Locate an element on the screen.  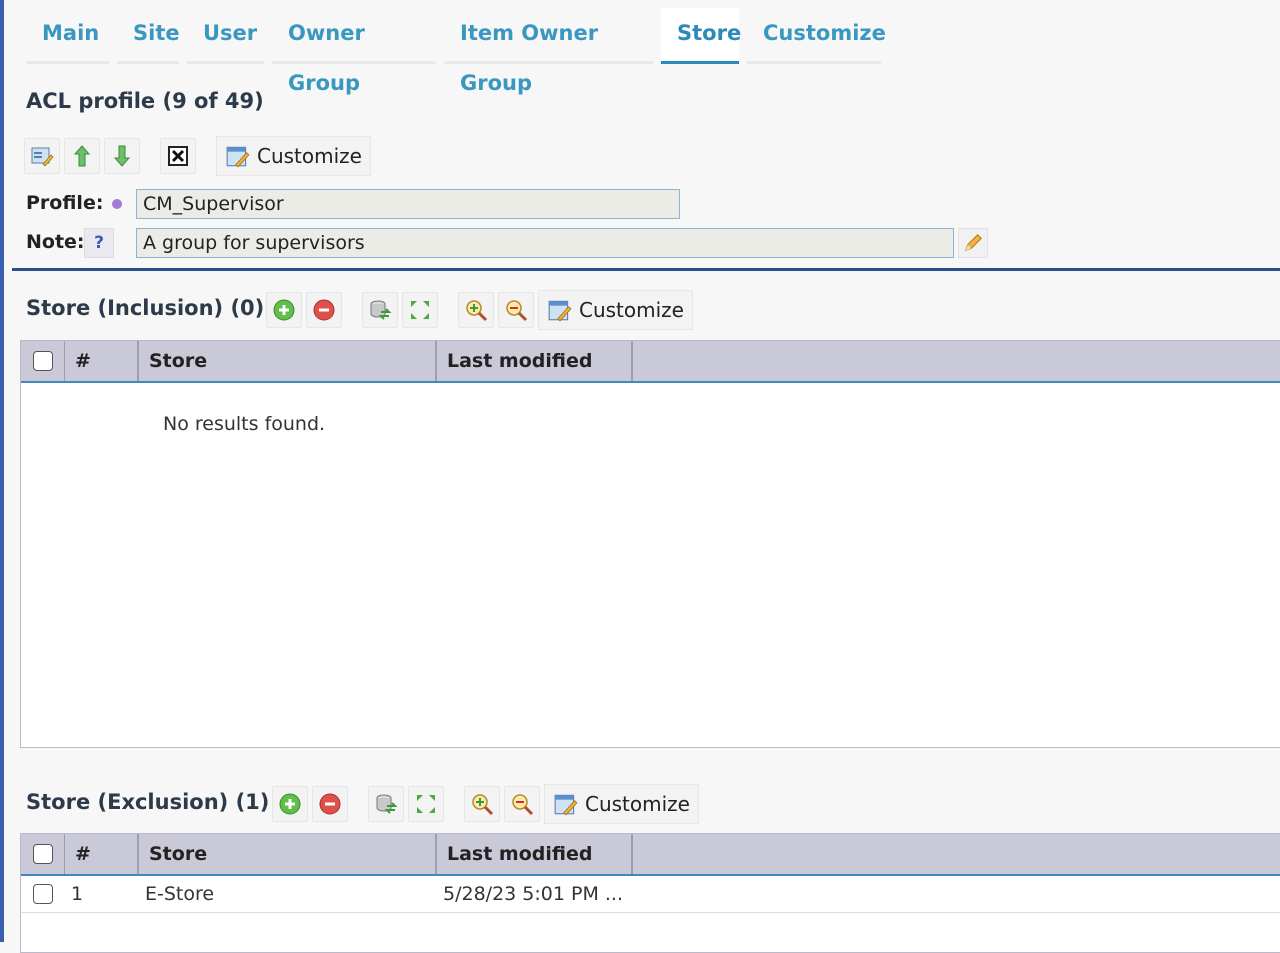
acl-profile-title: ACL profile (9 of 49) is located at coordinates (145, 101).